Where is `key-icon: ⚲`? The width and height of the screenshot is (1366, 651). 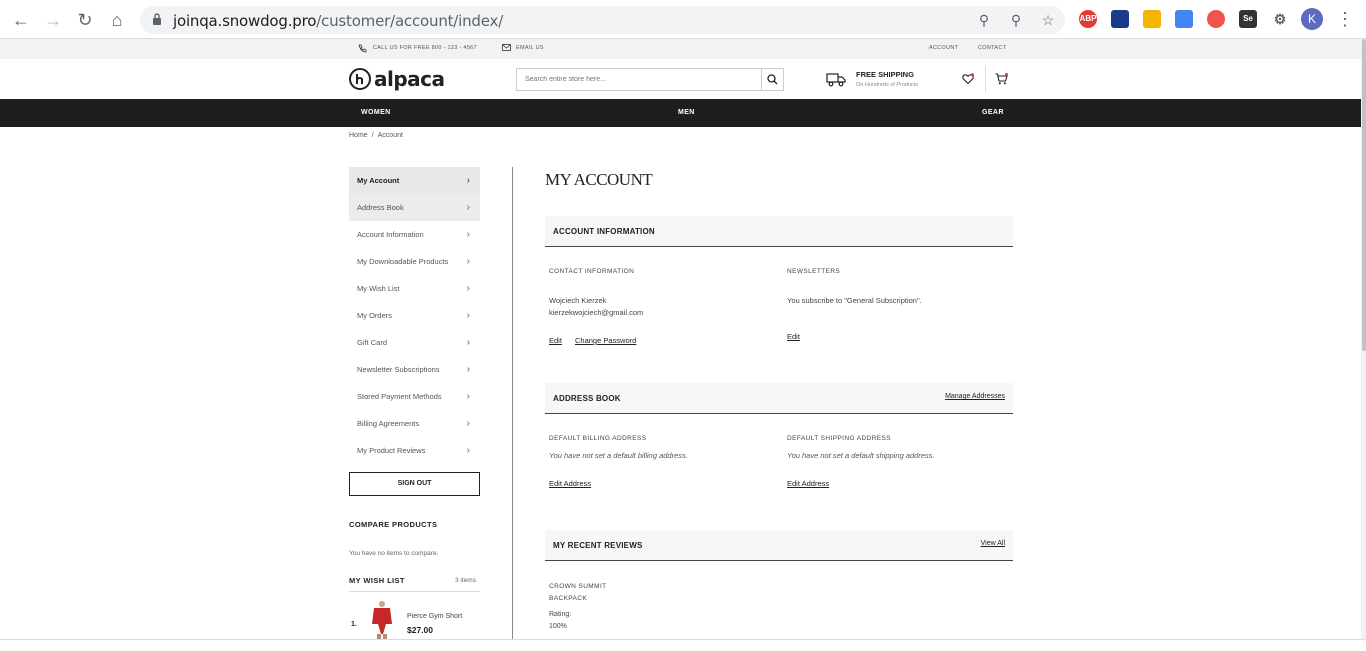
key-icon: ⚲ is located at coordinates (984, 20).